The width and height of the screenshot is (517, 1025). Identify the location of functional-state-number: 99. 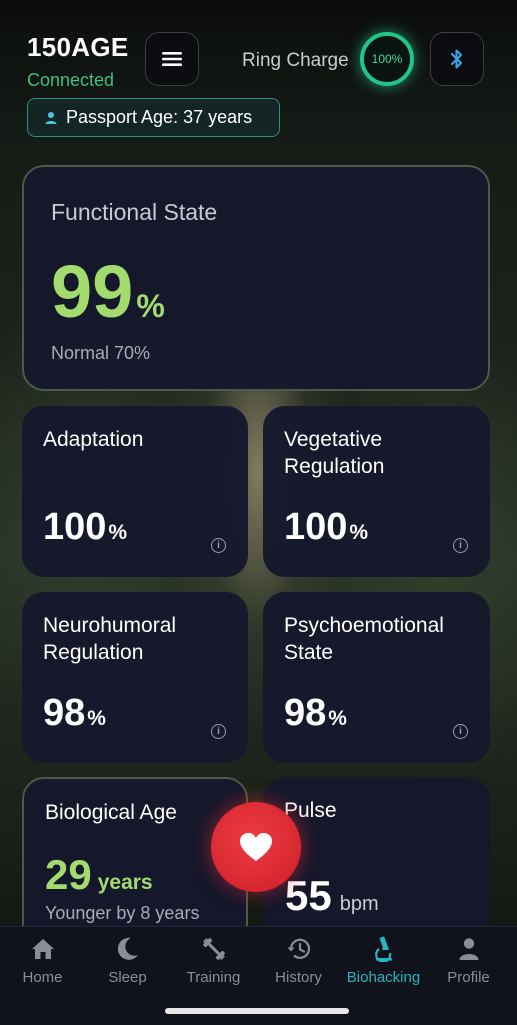
(92, 291).